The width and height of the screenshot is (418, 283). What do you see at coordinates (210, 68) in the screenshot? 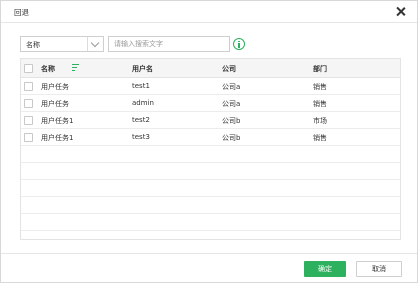
I see `grid-header: 名称 用户名 公司 部门` at bounding box center [210, 68].